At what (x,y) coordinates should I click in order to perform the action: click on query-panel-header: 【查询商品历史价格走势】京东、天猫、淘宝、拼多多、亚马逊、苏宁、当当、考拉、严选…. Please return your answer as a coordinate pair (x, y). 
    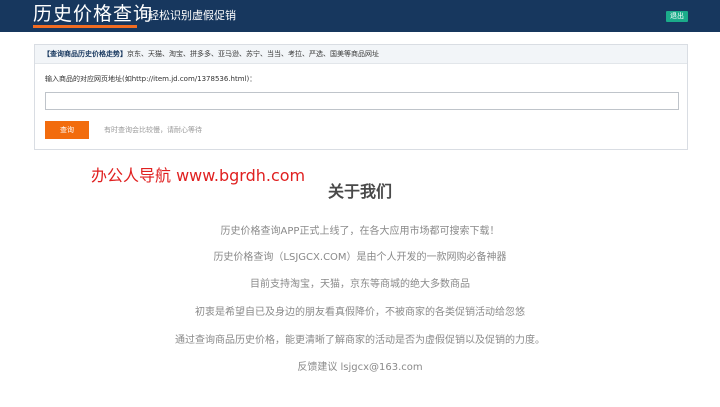
    Looking at the image, I should click on (361, 54).